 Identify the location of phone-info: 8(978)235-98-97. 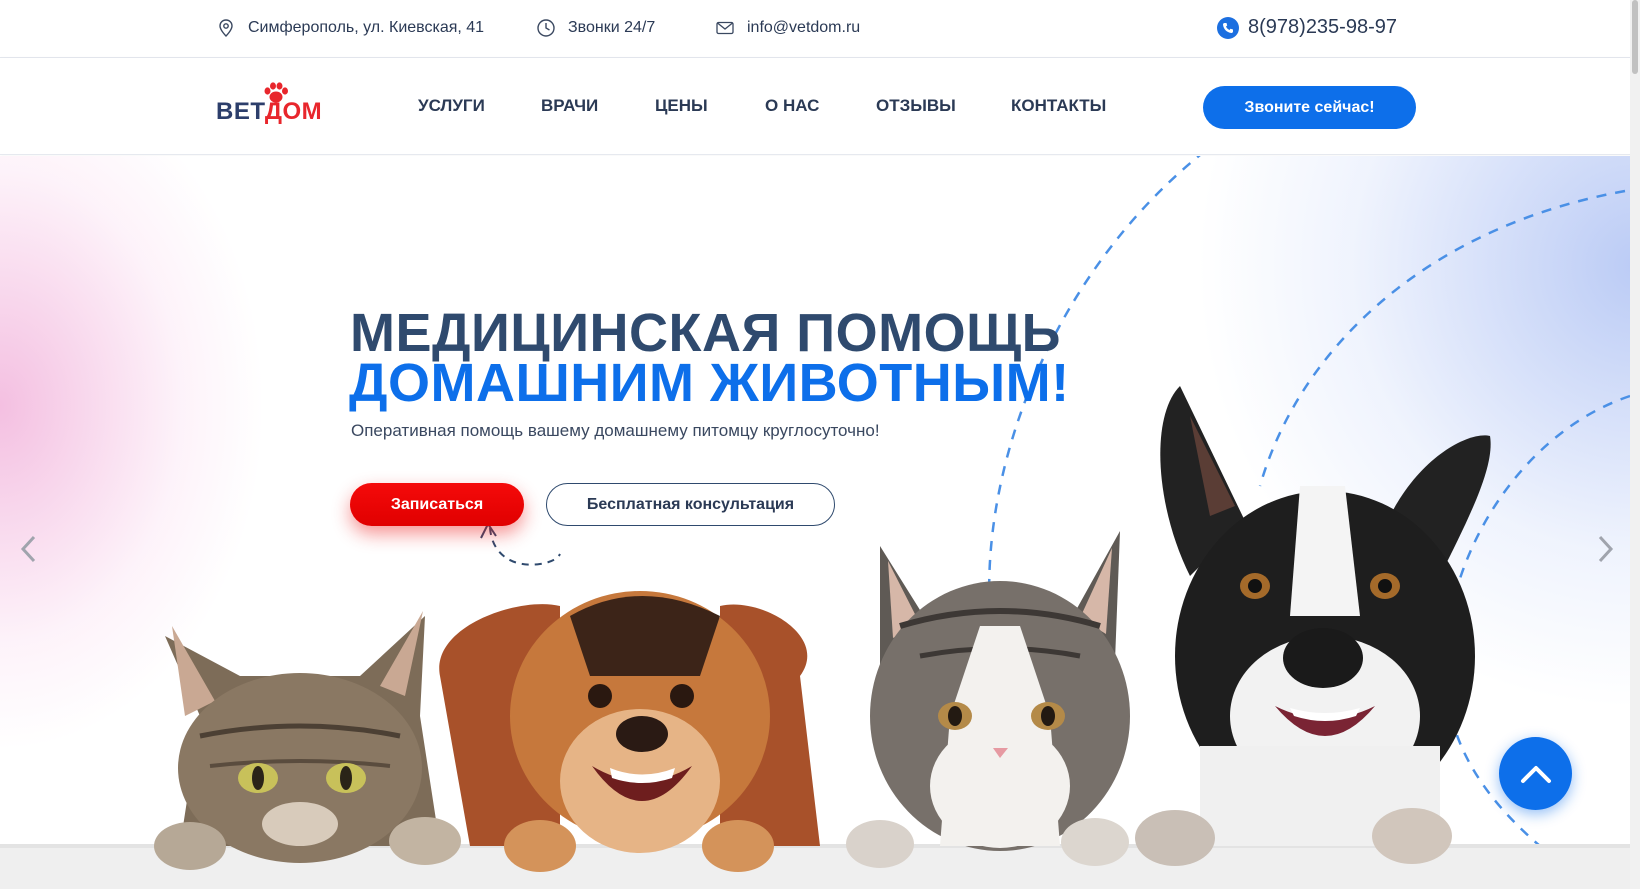
(1307, 27).